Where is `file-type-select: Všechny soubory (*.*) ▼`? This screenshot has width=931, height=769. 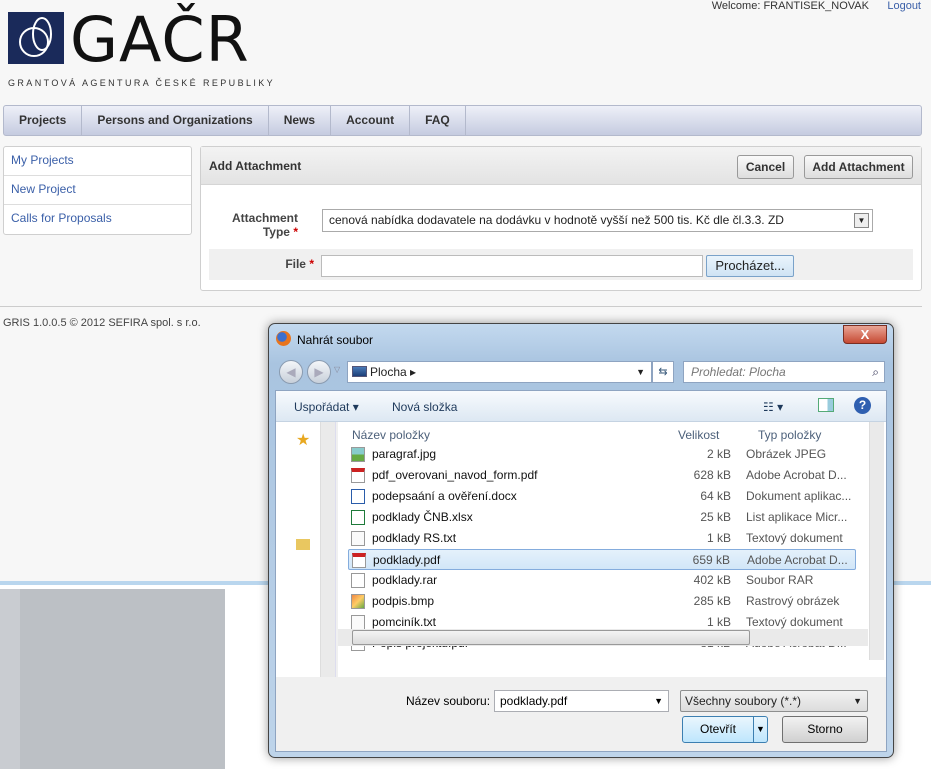 file-type-select: Všechny soubory (*.*) ▼ is located at coordinates (774, 701).